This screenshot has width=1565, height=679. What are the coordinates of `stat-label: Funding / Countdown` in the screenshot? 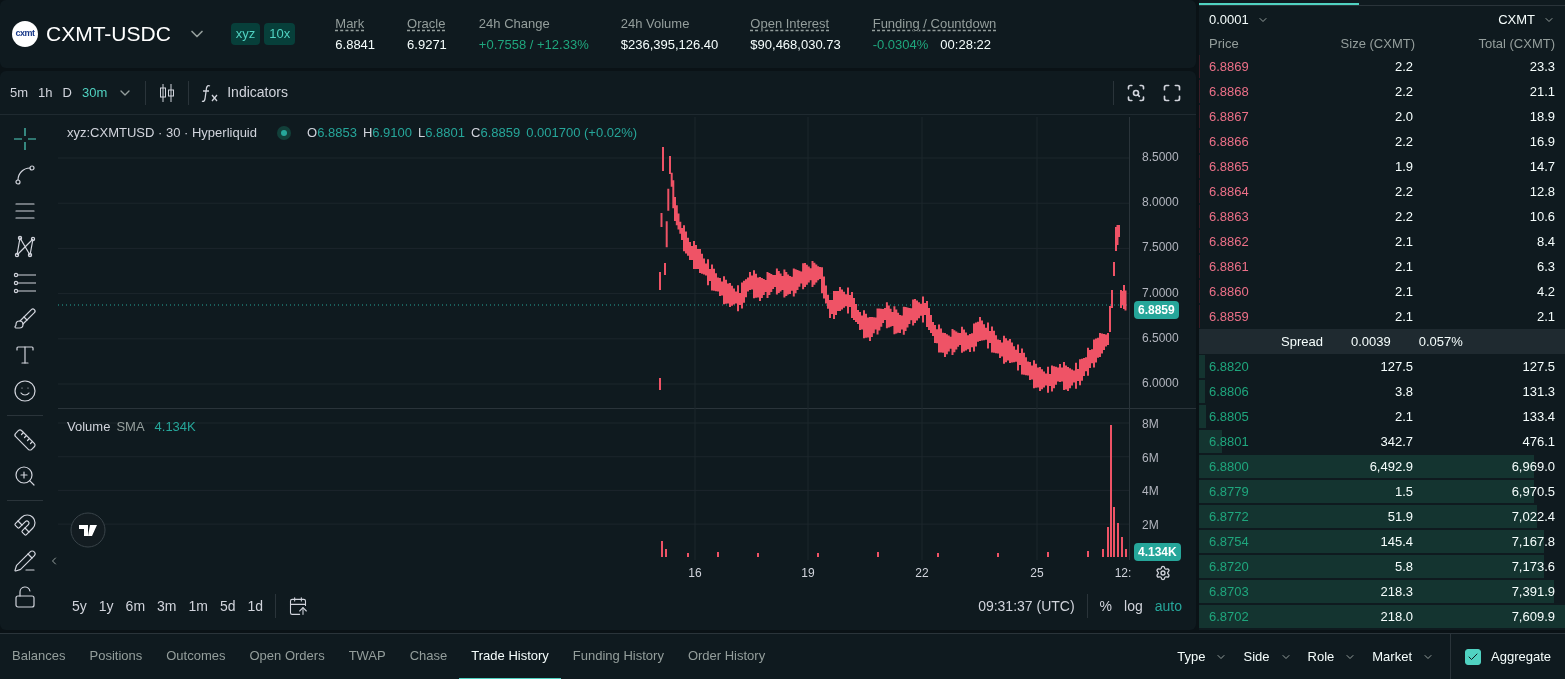 It's located at (934, 23).